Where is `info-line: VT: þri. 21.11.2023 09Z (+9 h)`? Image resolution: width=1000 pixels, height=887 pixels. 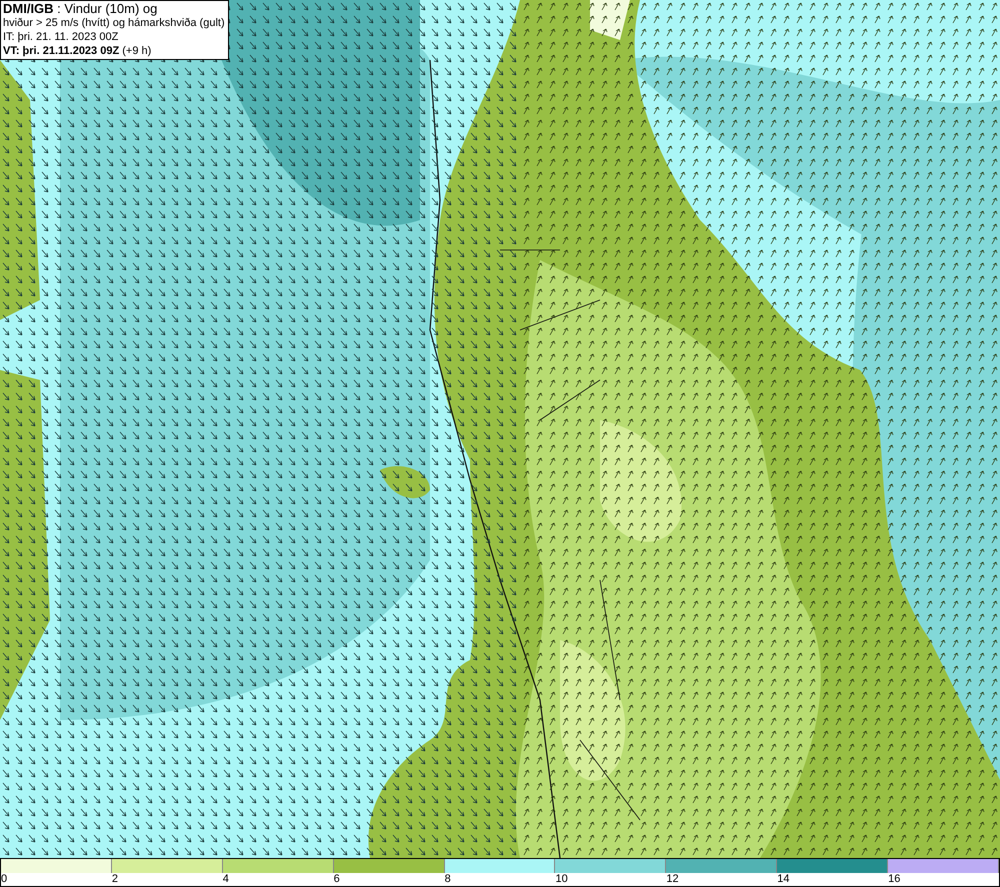 info-line: VT: þri. 21.11.2023 09Z (+9 h) is located at coordinates (77, 51).